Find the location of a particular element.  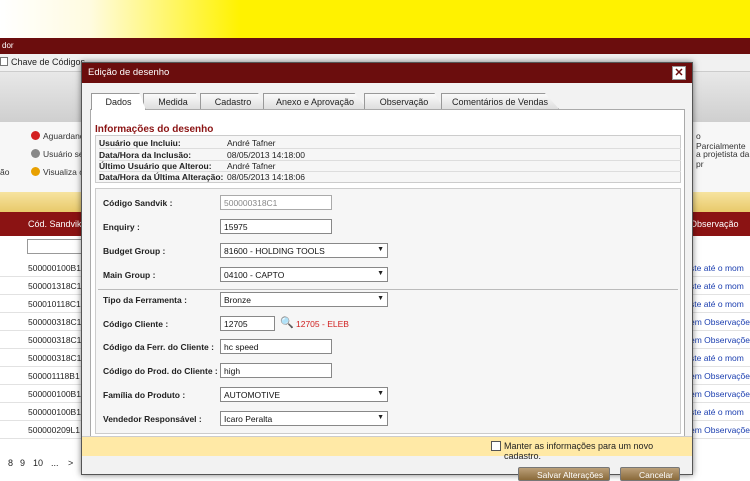

budget-group-label: Budget Group : is located at coordinates (134, 251).